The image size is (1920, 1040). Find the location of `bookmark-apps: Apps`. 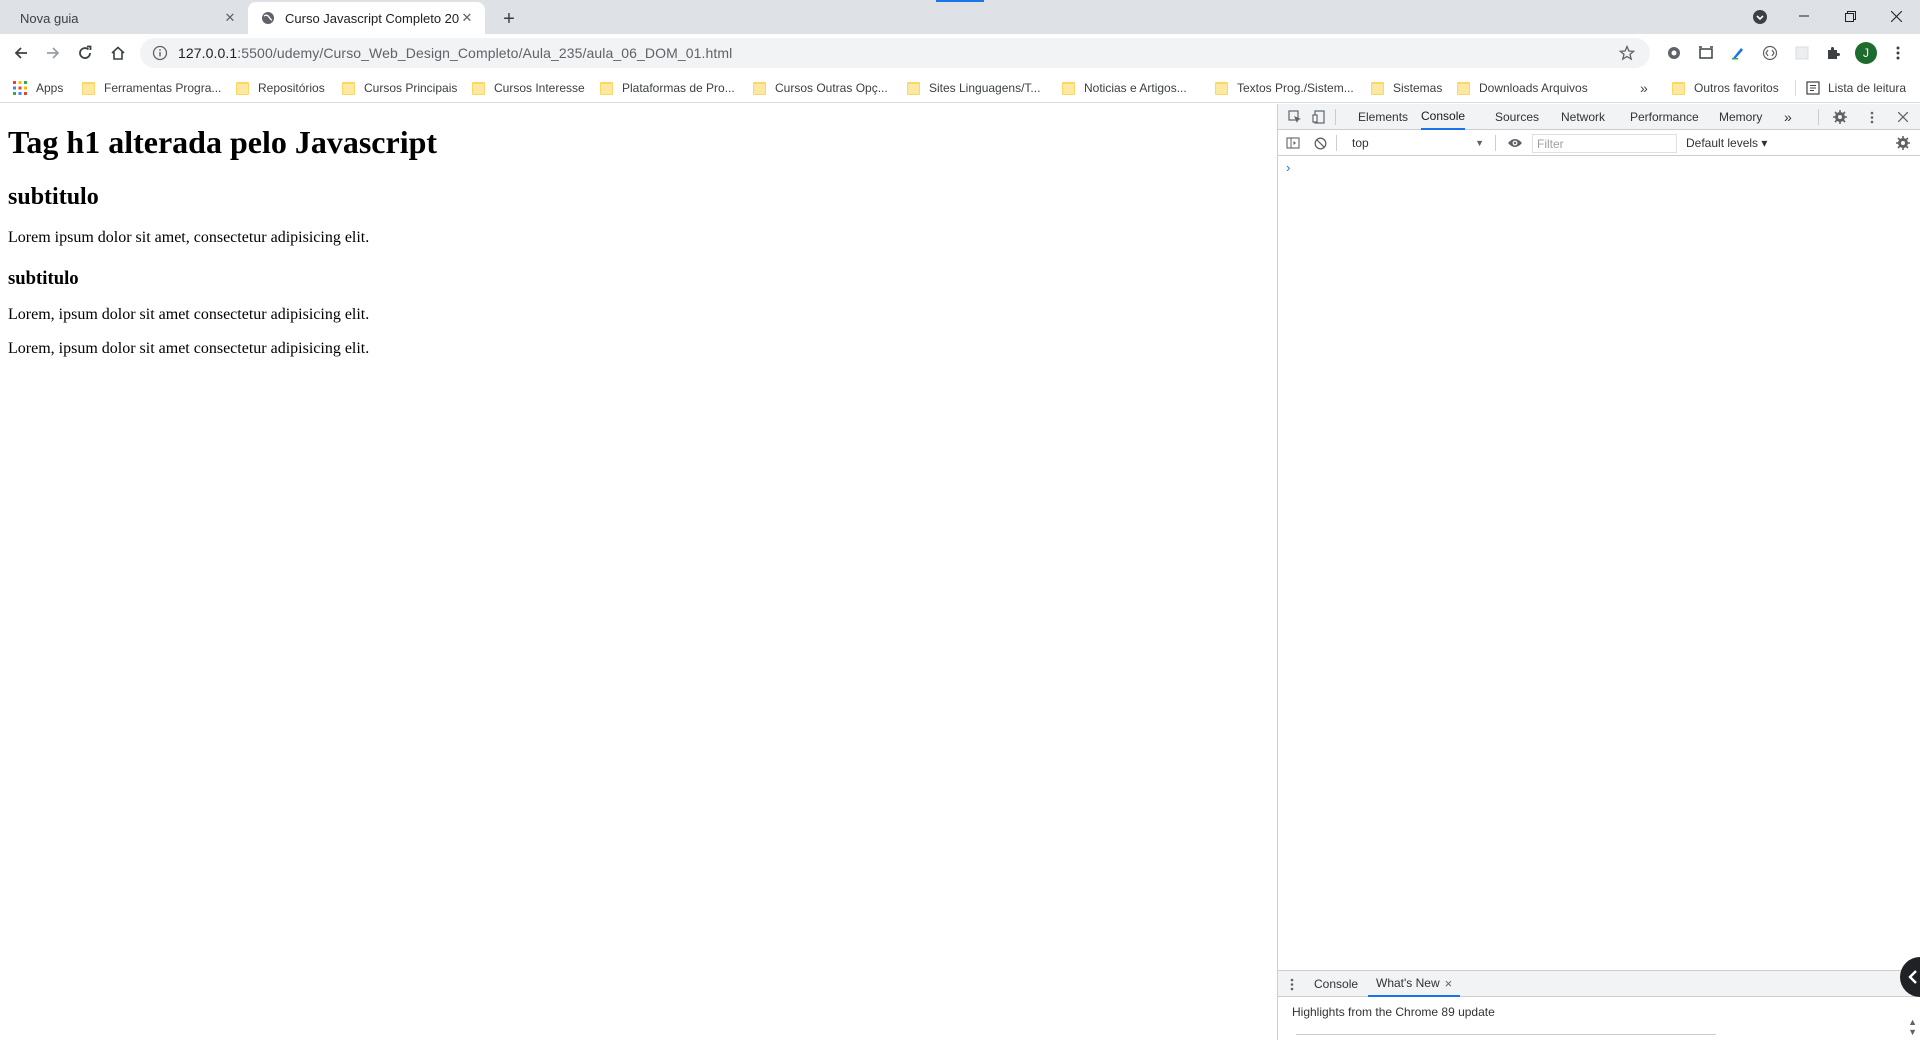

bookmark-apps: Apps is located at coordinates (38, 88).